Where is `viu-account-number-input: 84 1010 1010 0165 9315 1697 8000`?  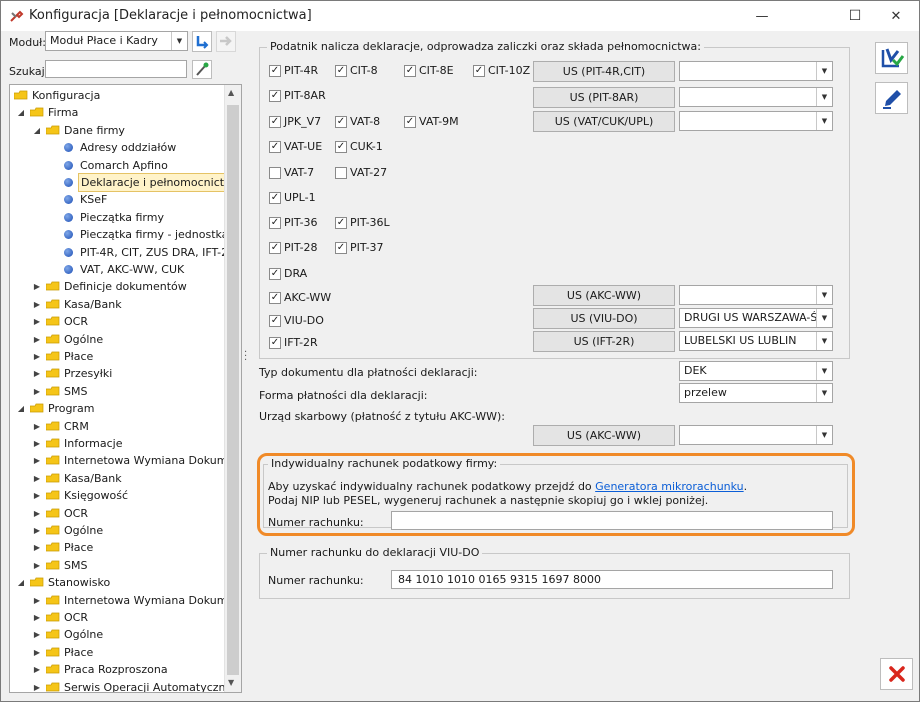
viu-account-number-input: 84 1010 1010 0165 9315 1697 8000 is located at coordinates (612, 579).